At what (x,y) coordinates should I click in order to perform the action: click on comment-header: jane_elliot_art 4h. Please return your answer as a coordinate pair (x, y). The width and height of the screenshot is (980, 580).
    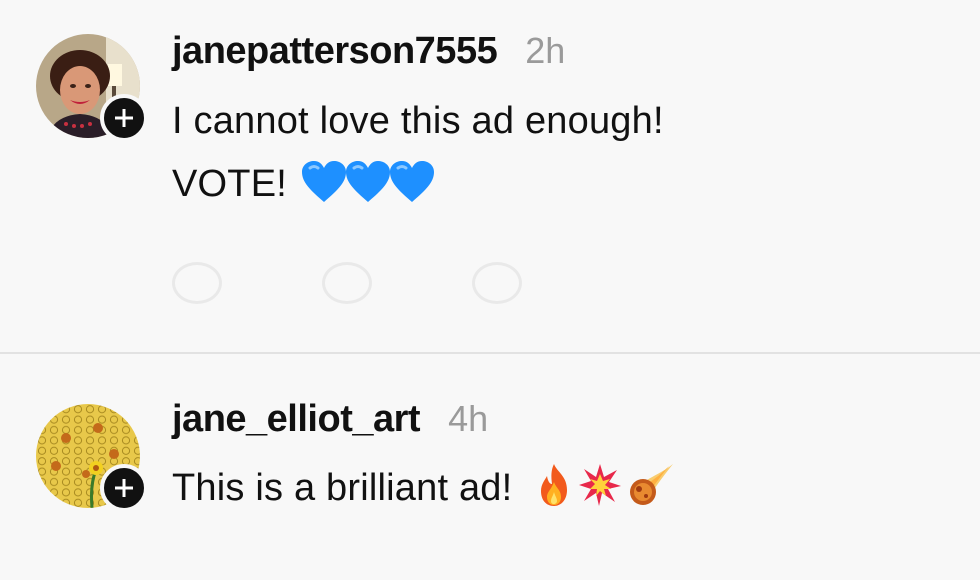
    Looking at the image, I should click on (330, 419).